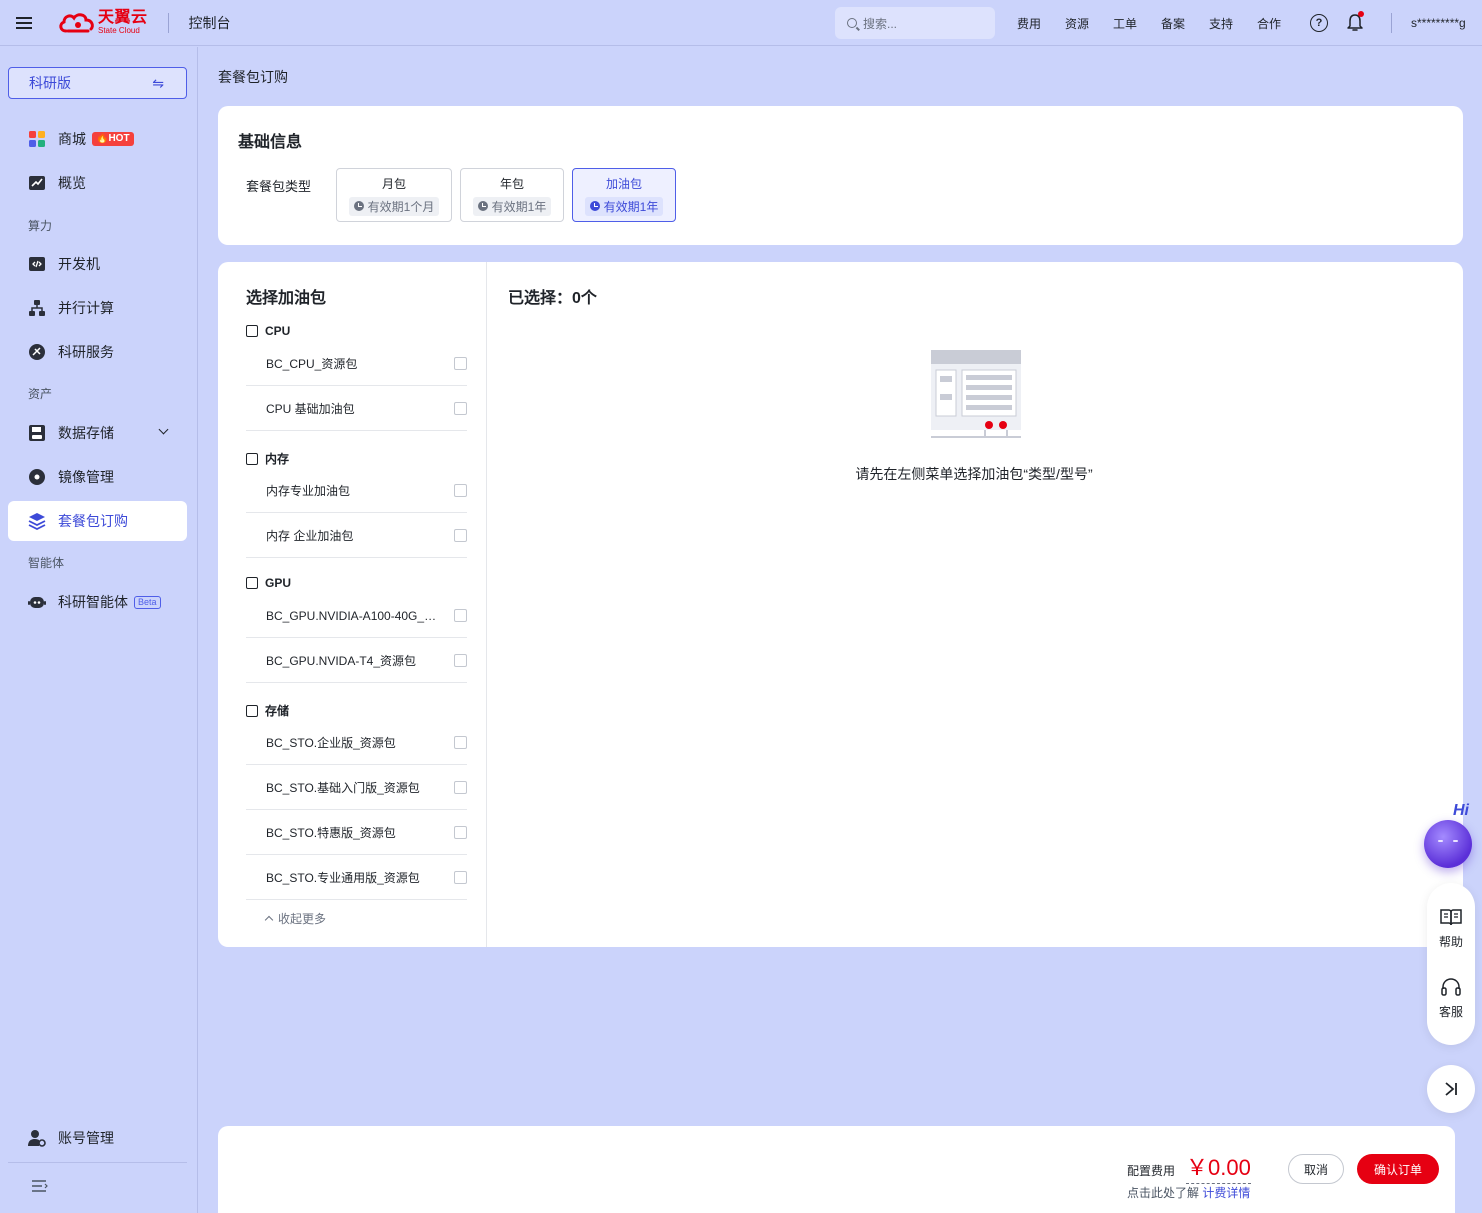 Image resolution: width=1482 pixels, height=1213 pixels. I want to click on clock-icon, so click(482, 206).